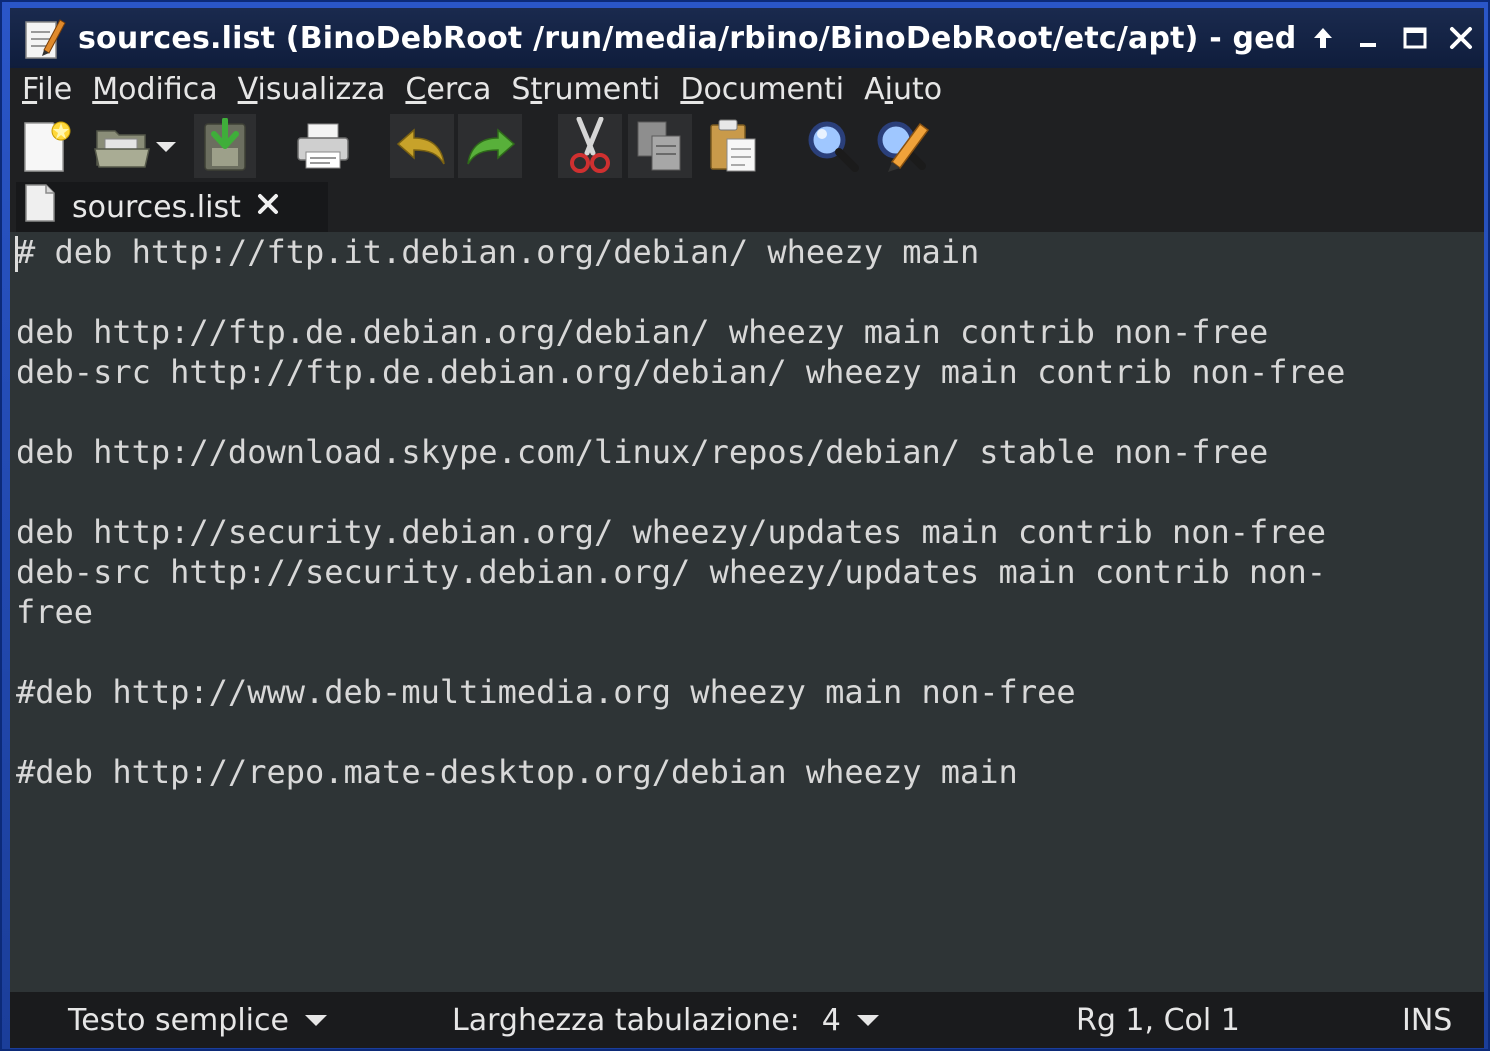 Image resolution: width=1490 pixels, height=1051 pixels. What do you see at coordinates (590, 146) in the screenshot?
I see `cut-icon` at bounding box center [590, 146].